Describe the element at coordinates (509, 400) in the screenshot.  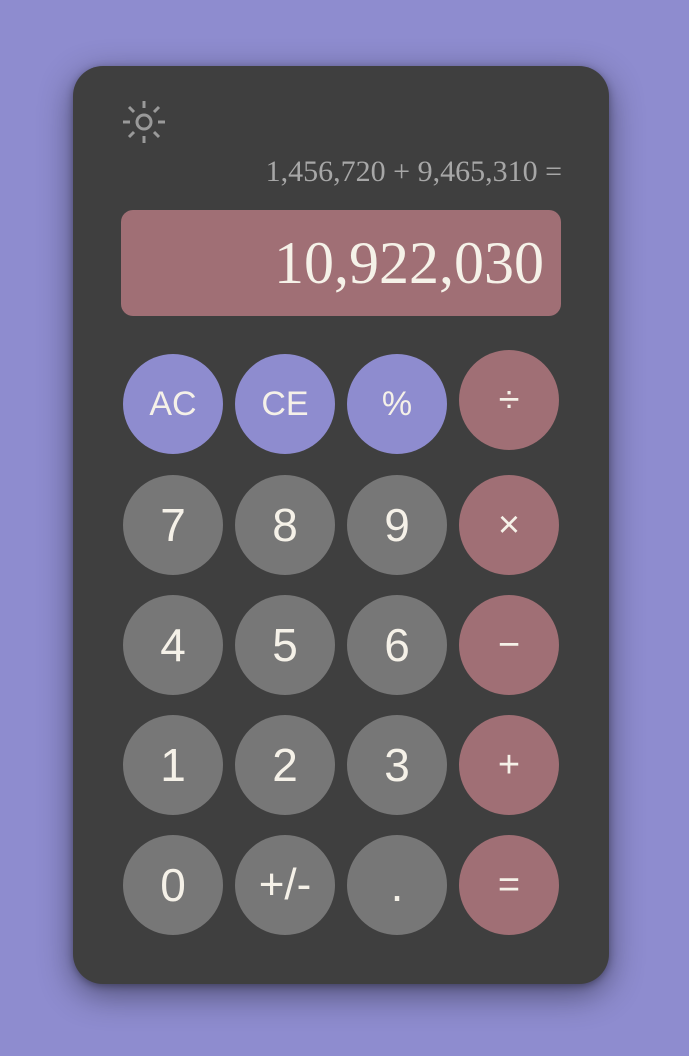
I see `divide-button: ÷` at that location.